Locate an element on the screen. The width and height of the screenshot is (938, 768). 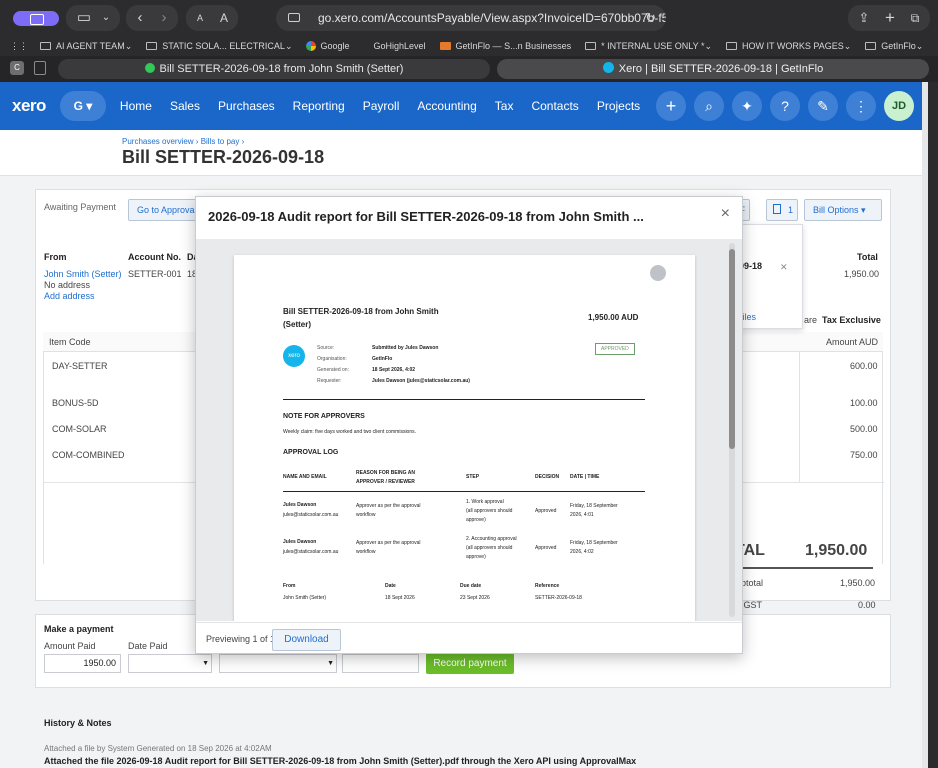
doc-amount: 1,950.00 AUD is located at coordinates (613, 317).